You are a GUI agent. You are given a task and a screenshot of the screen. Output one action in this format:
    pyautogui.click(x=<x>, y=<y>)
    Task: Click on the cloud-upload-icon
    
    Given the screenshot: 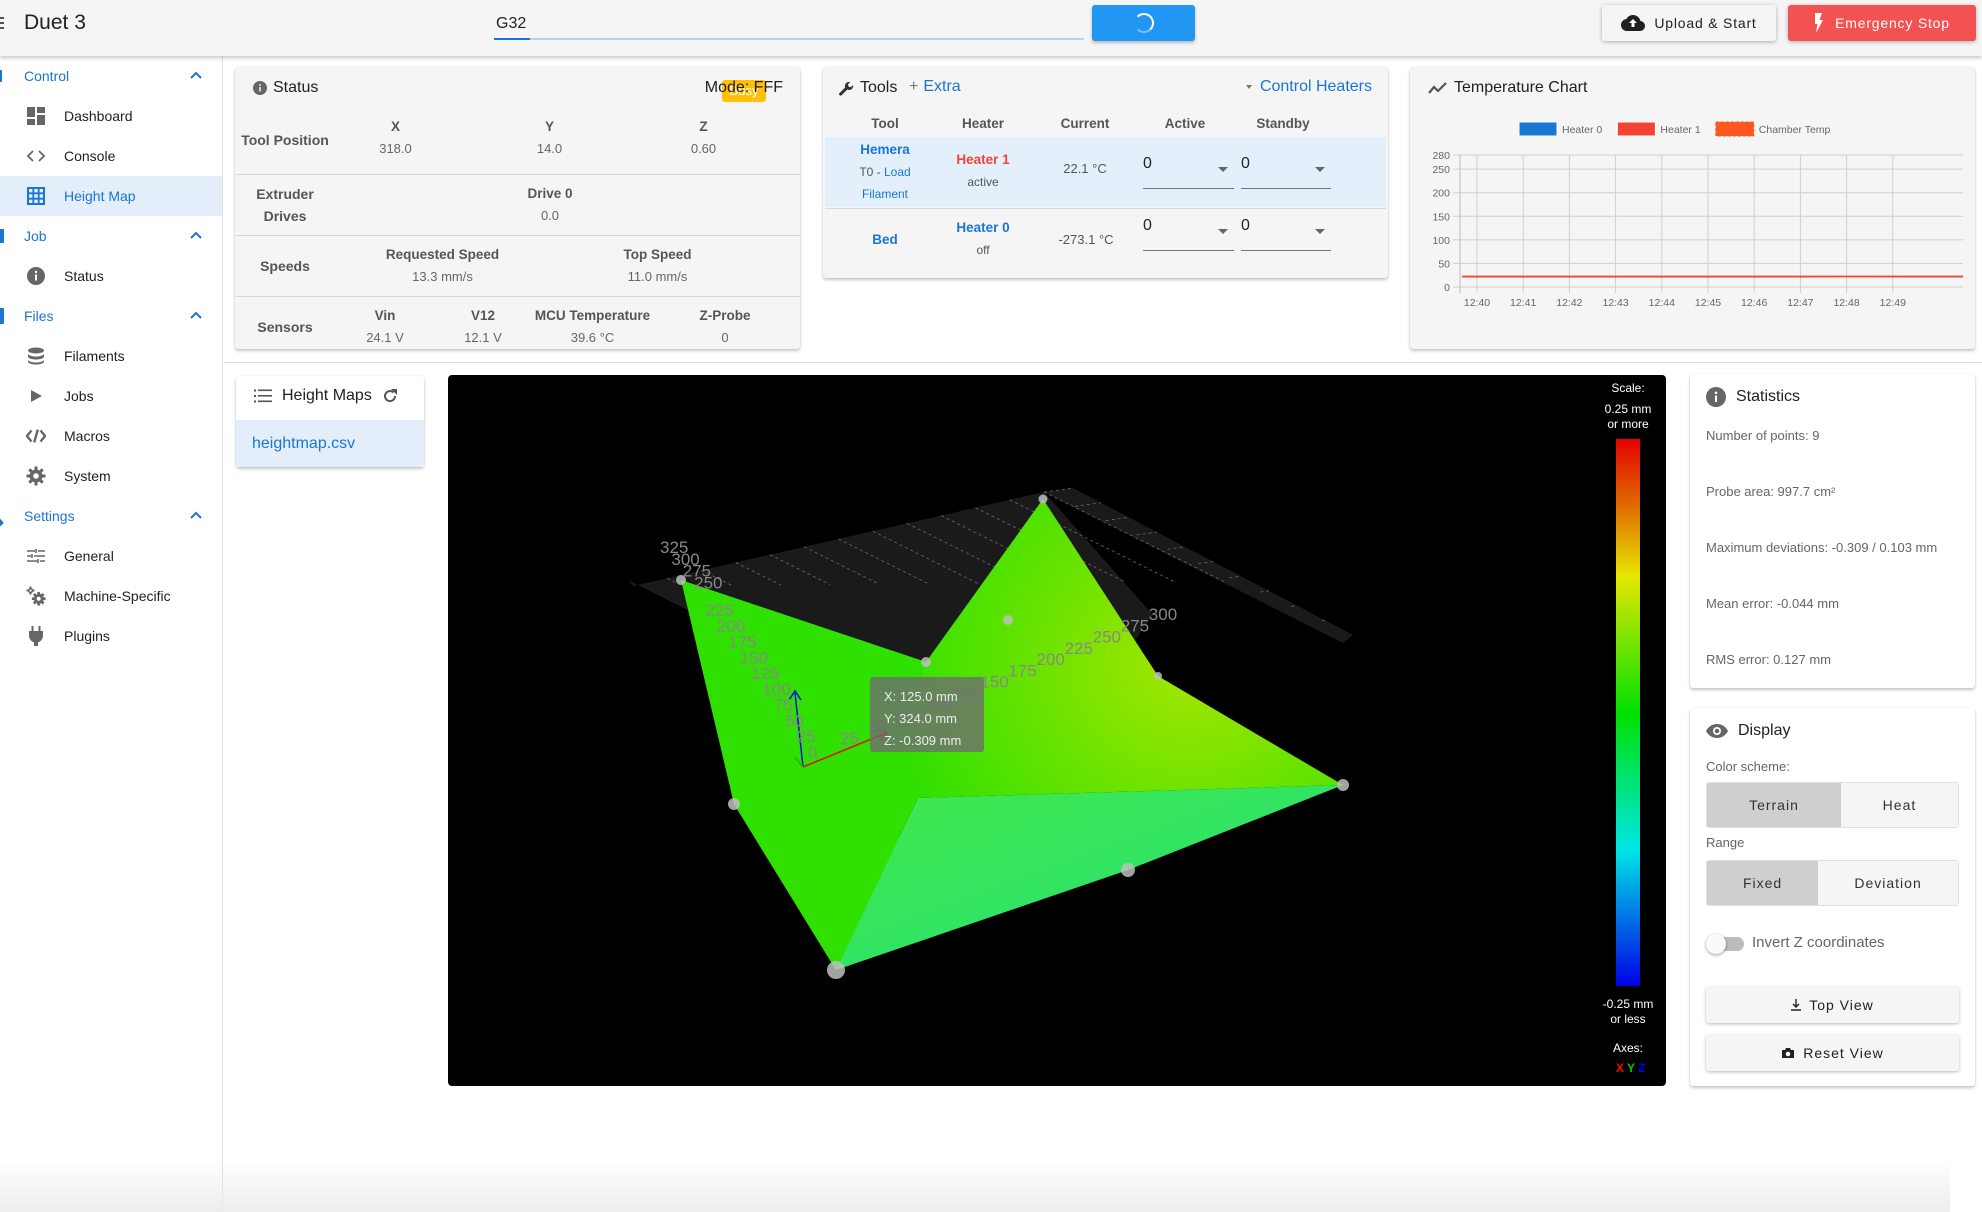 What is the action you would take?
    pyautogui.click(x=1633, y=23)
    